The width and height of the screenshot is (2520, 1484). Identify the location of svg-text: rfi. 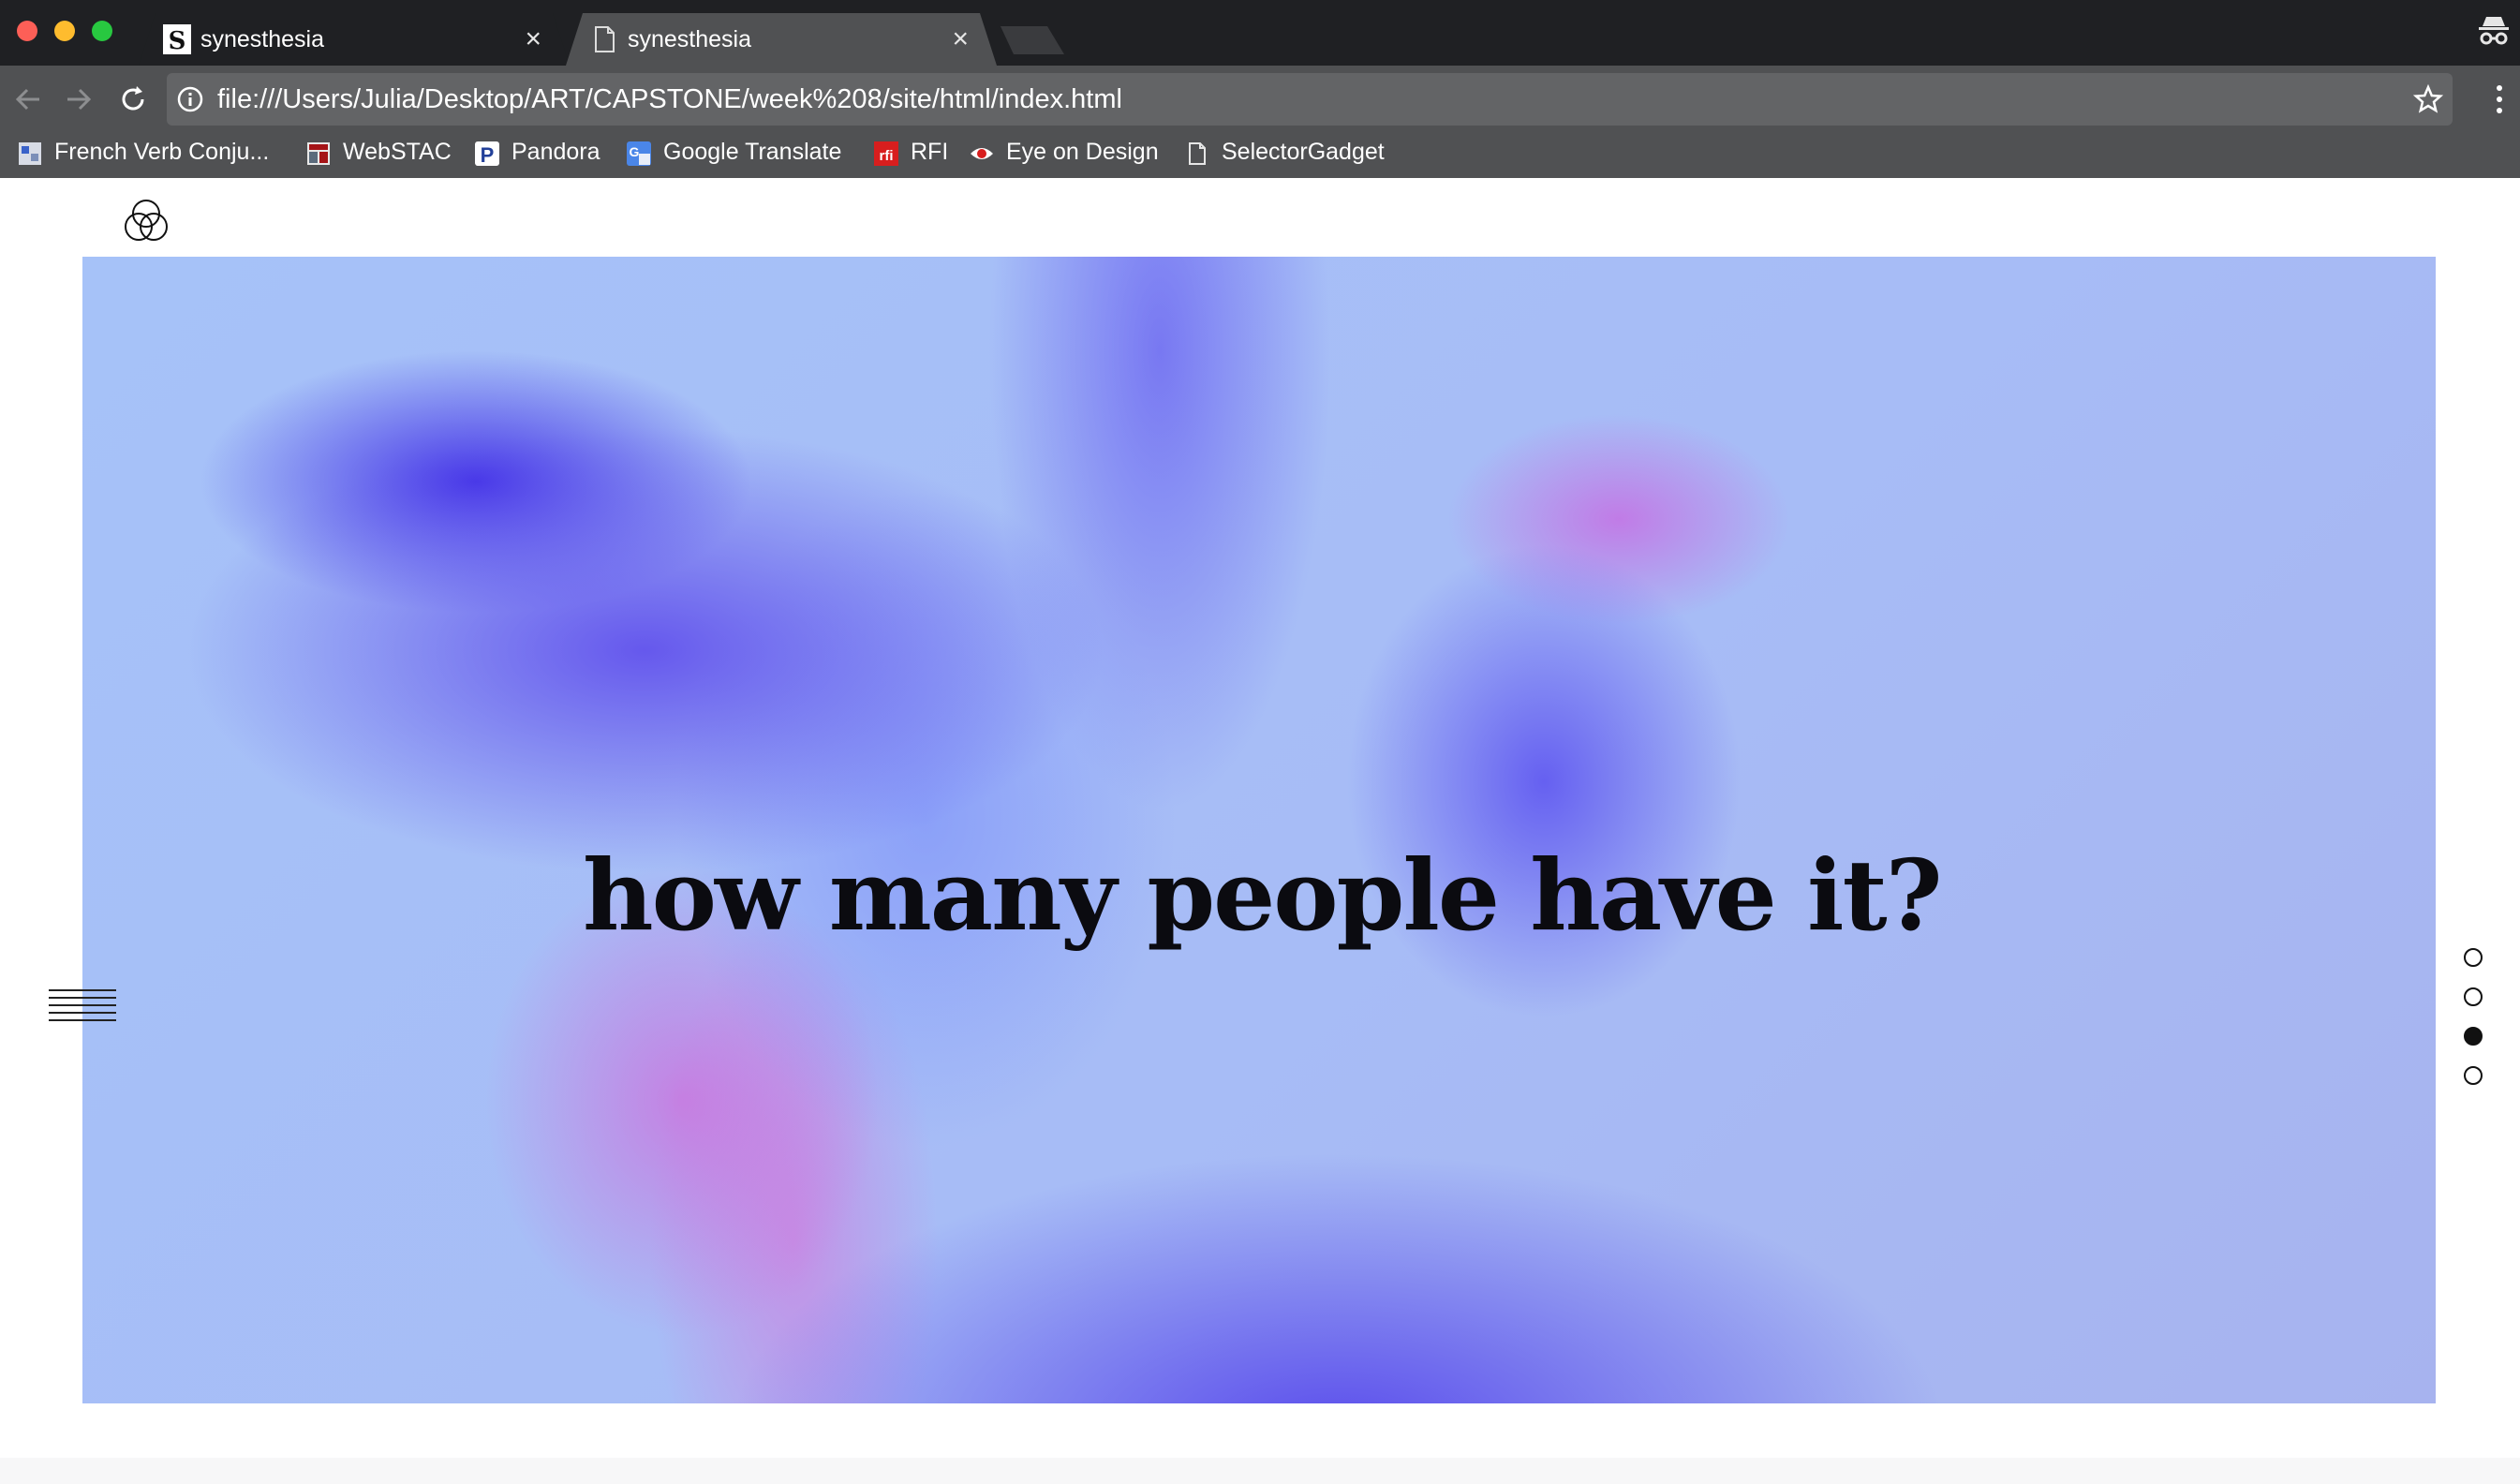
(887, 156).